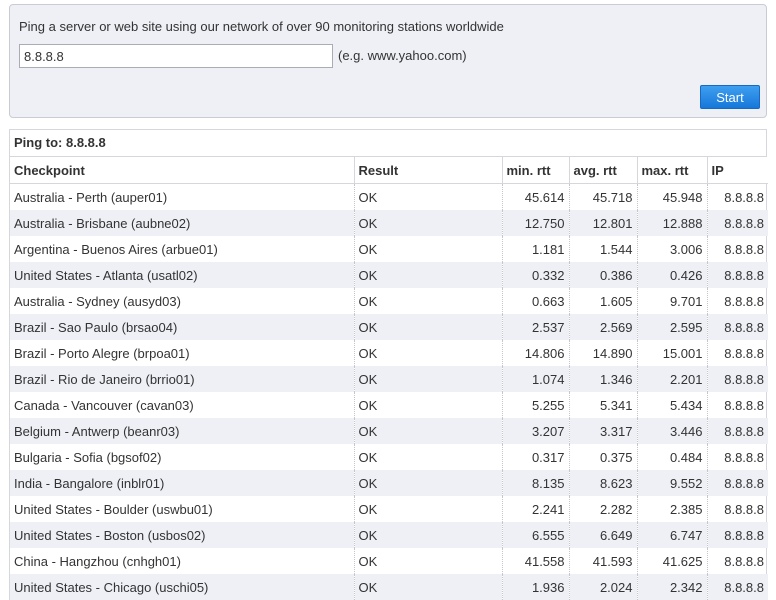  What do you see at coordinates (536, 196) in the screenshot?
I see `min-rtt-cell: 45.614` at bounding box center [536, 196].